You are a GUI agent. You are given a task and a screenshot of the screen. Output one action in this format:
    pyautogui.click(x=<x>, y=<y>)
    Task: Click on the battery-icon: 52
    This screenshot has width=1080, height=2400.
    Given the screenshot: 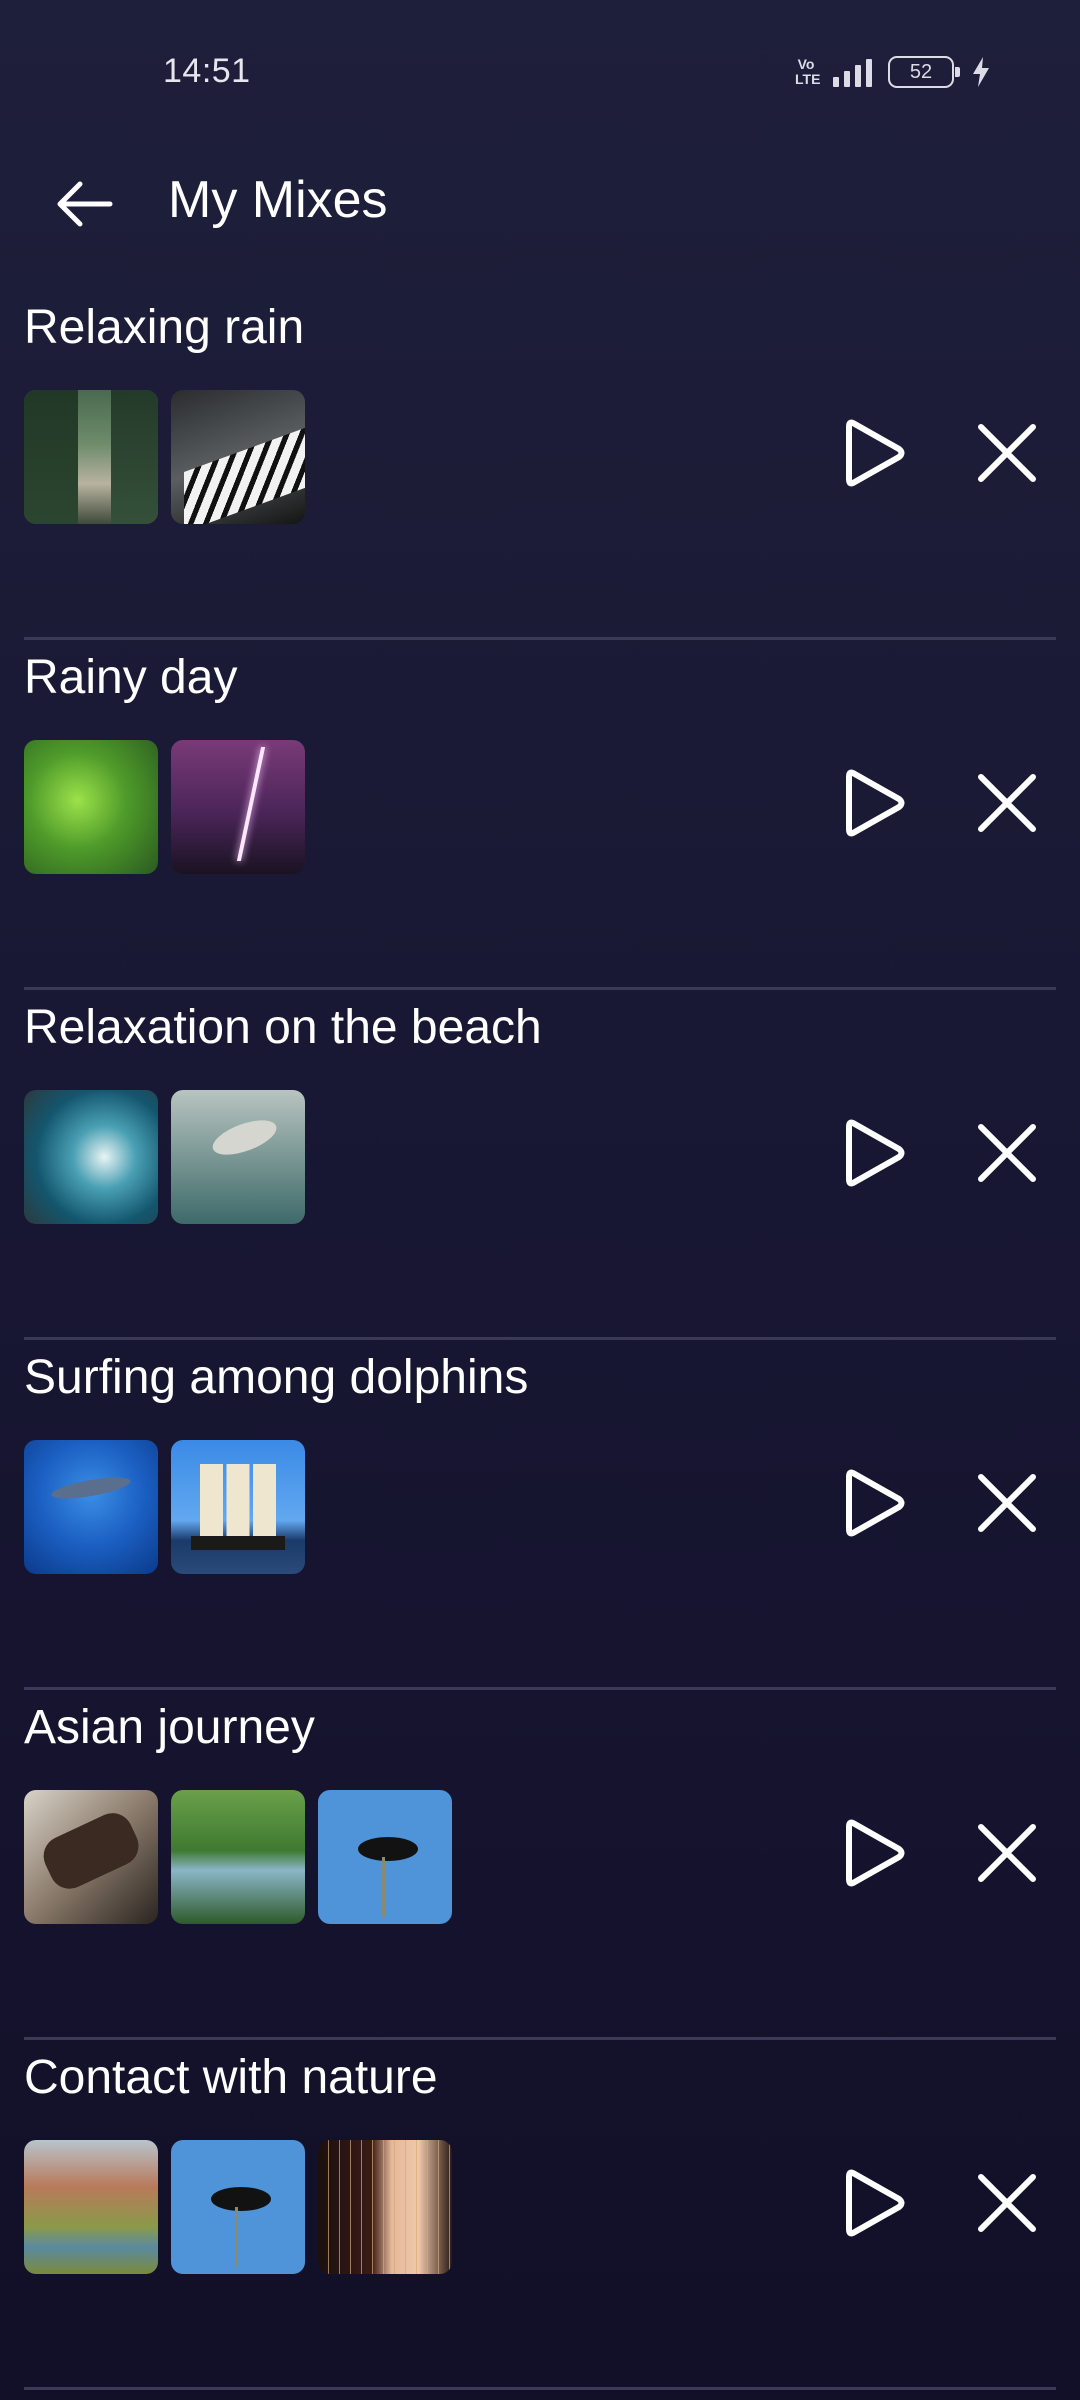 What is the action you would take?
    pyautogui.click(x=924, y=72)
    